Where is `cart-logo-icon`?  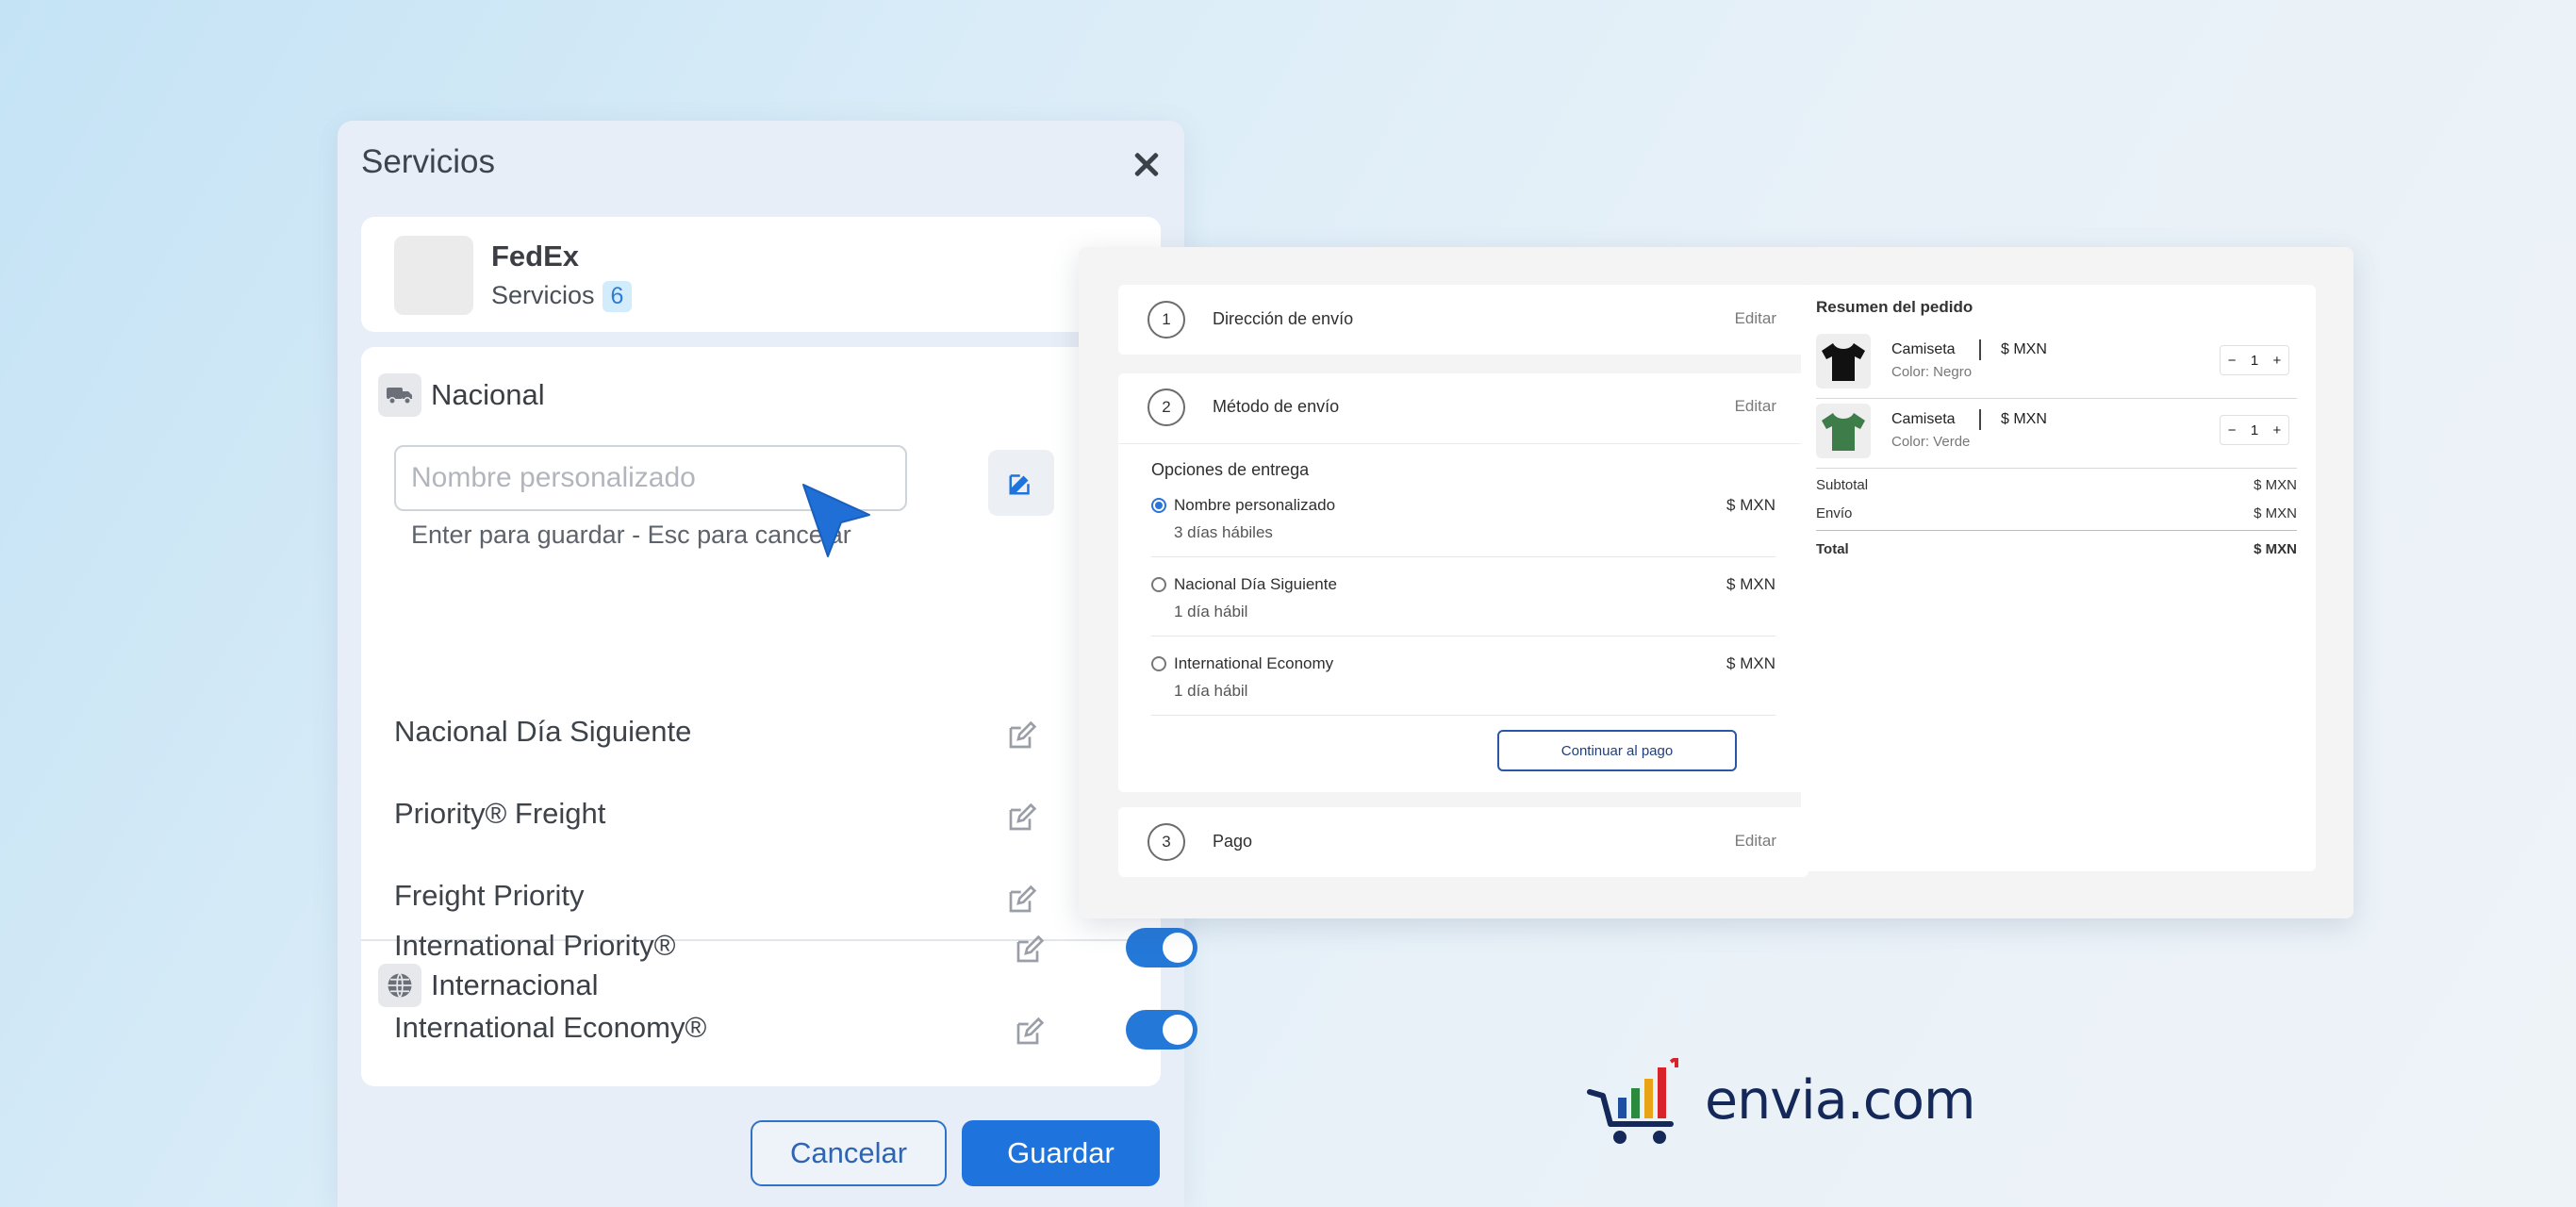 cart-logo-icon is located at coordinates (1632, 1099).